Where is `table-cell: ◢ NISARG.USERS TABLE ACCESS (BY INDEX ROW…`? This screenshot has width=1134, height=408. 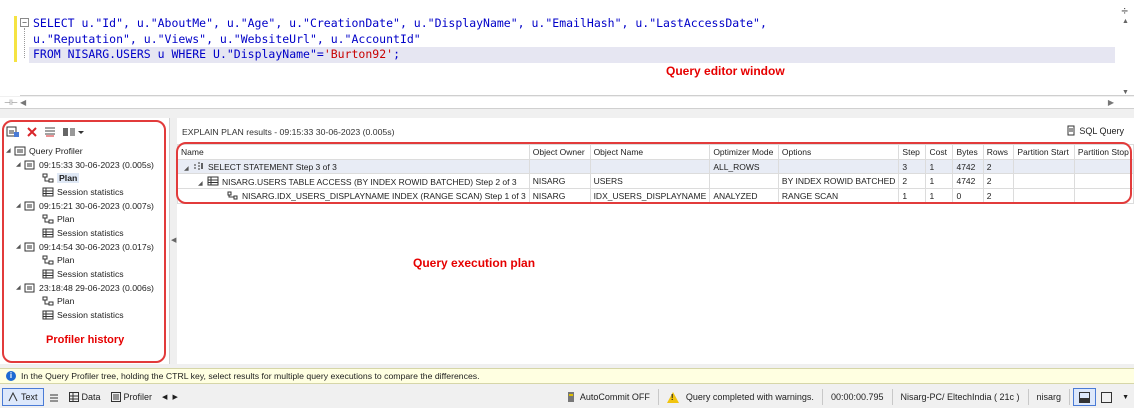
table-cell: ◢ NISARG.USERS TABLE ACCESS (BY INDEX ROW… is located at coordinates (353, 181).